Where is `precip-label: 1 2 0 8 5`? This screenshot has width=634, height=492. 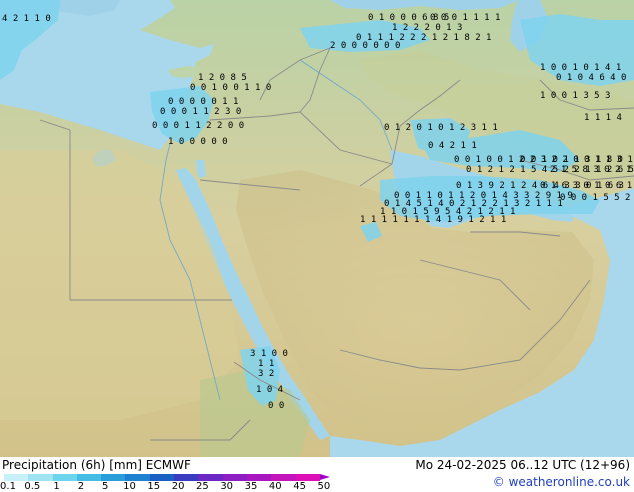
precip-label: 1 2 0 8 5 is located at coordinates (222, 78).